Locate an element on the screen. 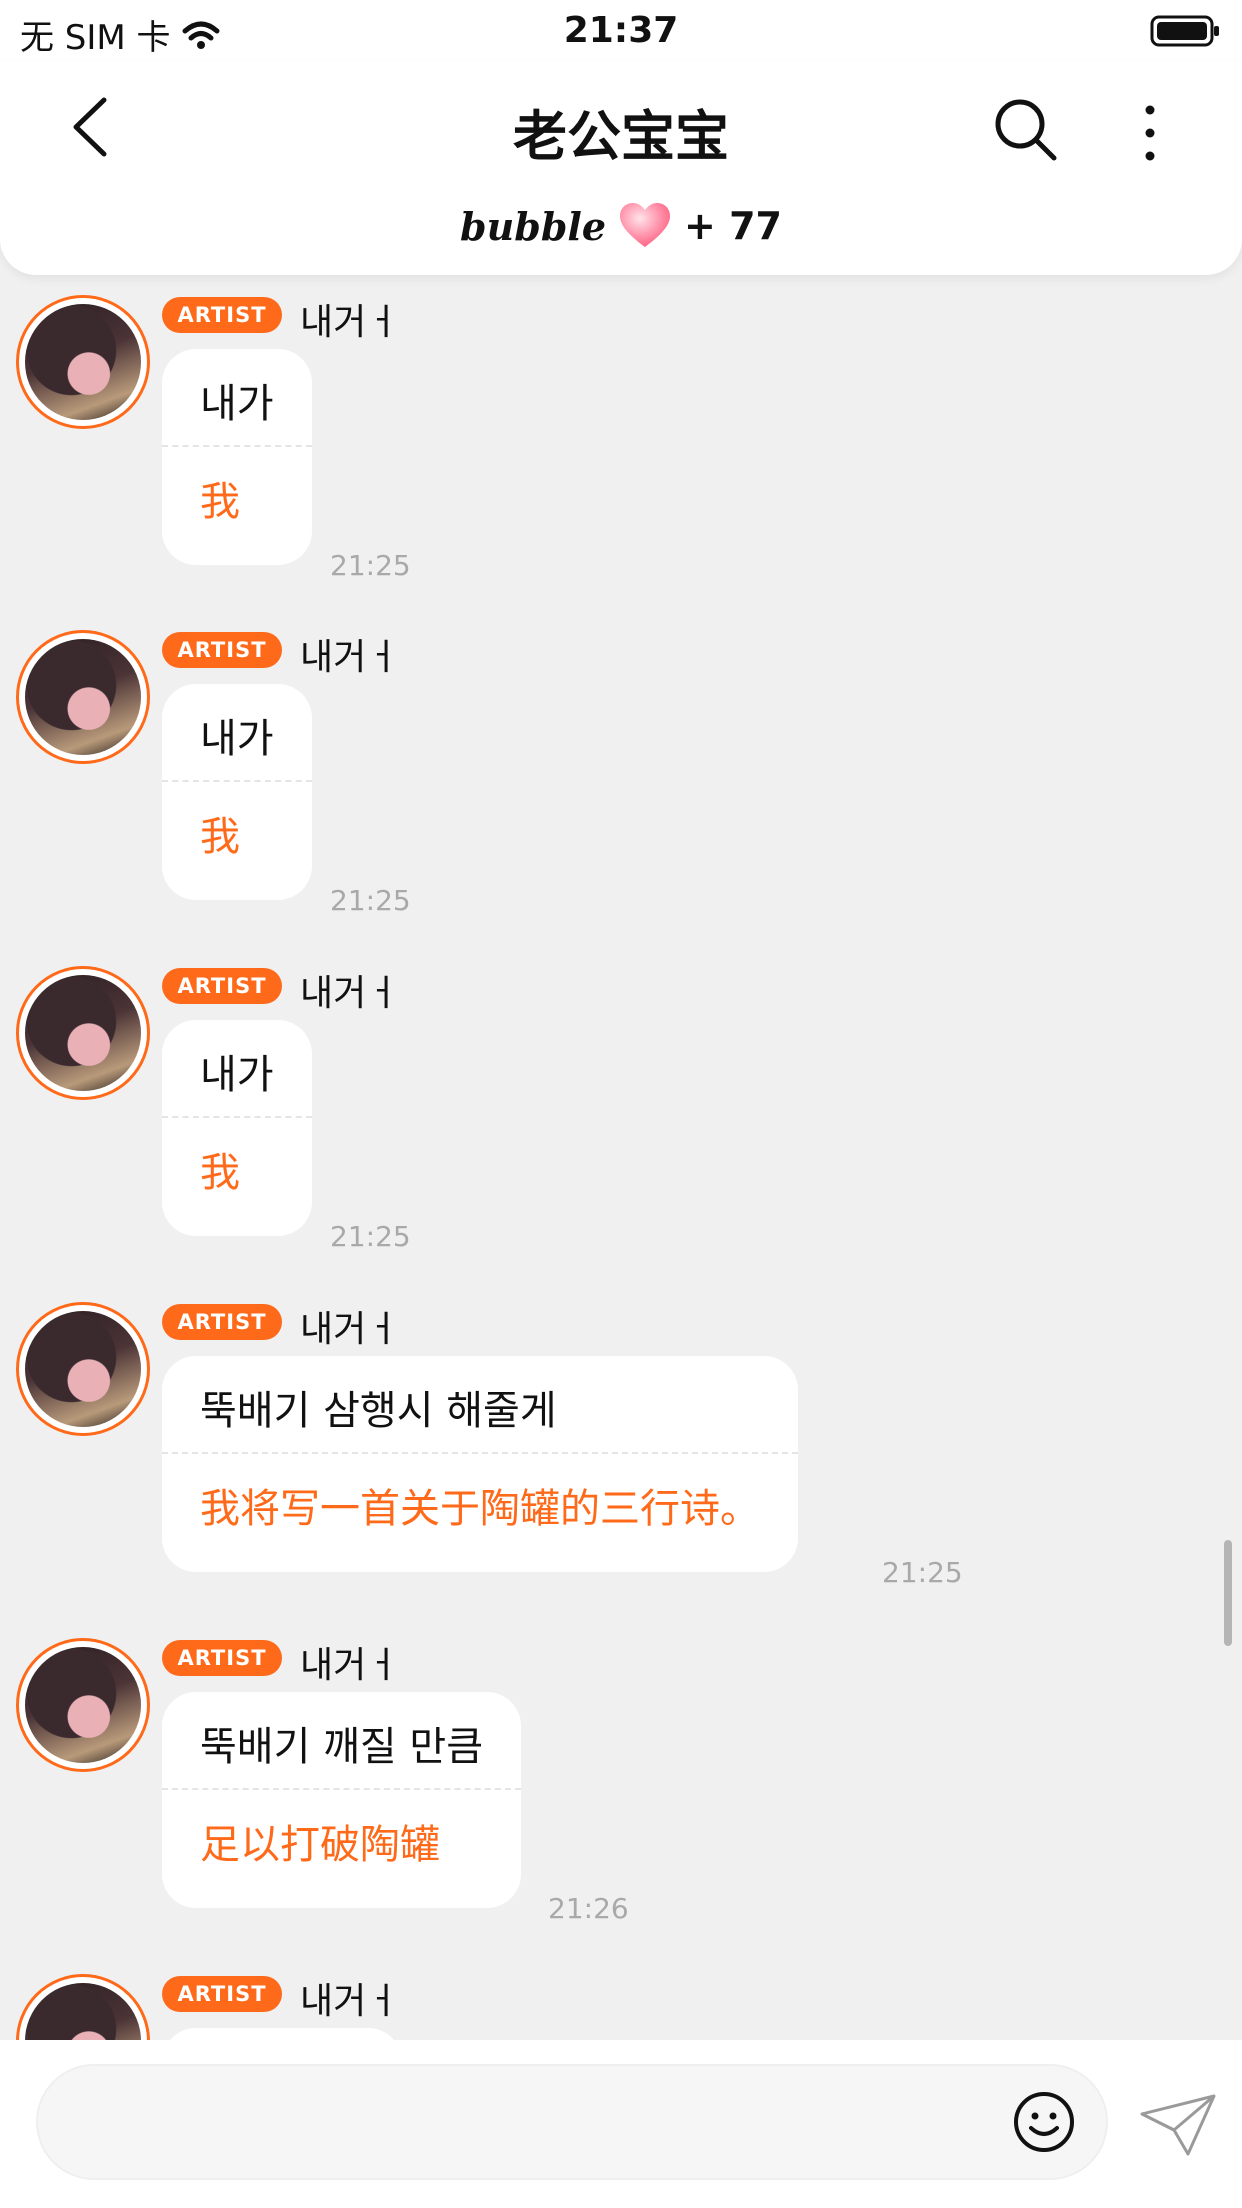 The width and height of the screenshot is (1242, 2208). bubble-count: + 77 is located at coordinates (733, 226).